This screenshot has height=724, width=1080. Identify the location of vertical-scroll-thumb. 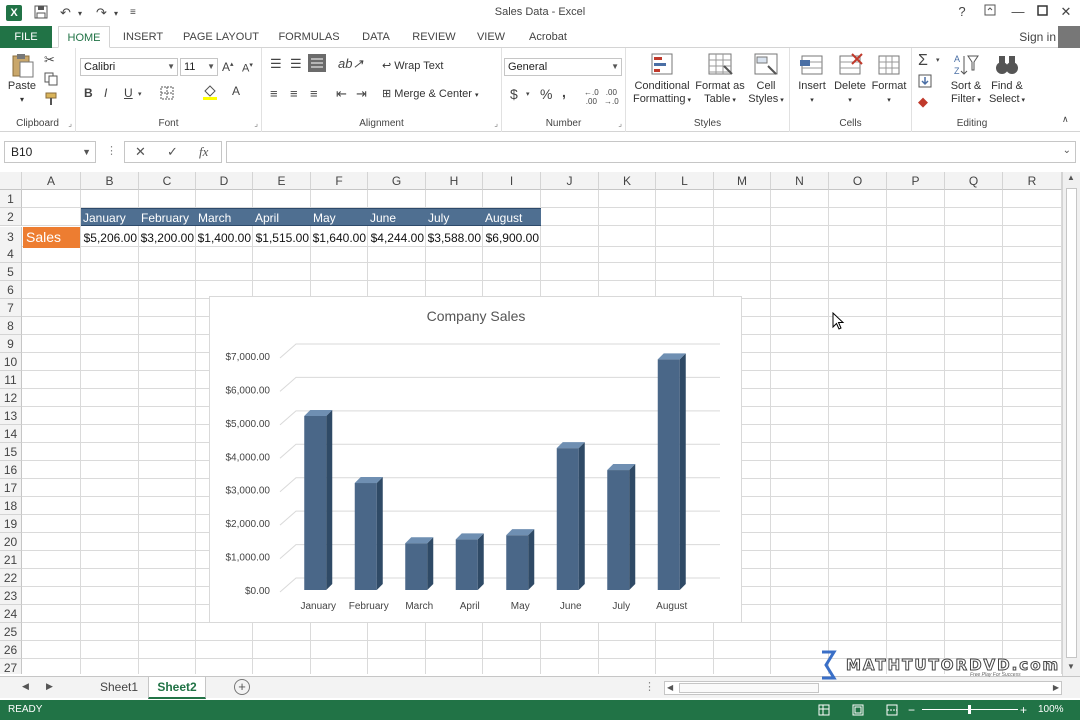
(1071, 423).